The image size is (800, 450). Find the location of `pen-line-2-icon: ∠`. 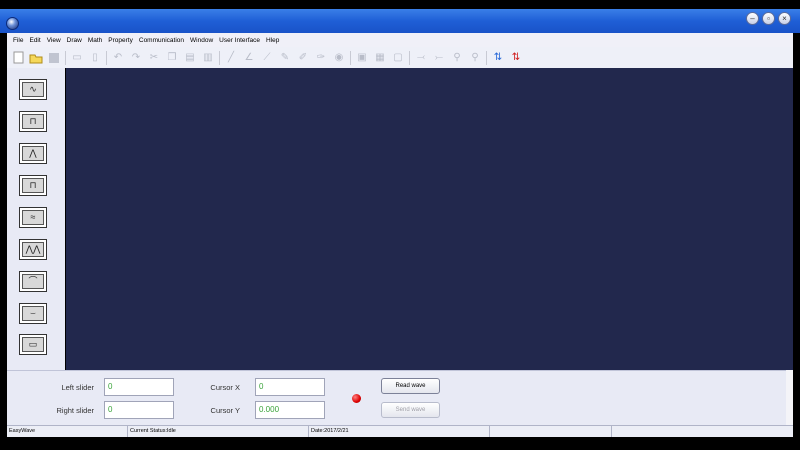

pen-line-2-icon: ∠ is located at coordinates (249, 58).